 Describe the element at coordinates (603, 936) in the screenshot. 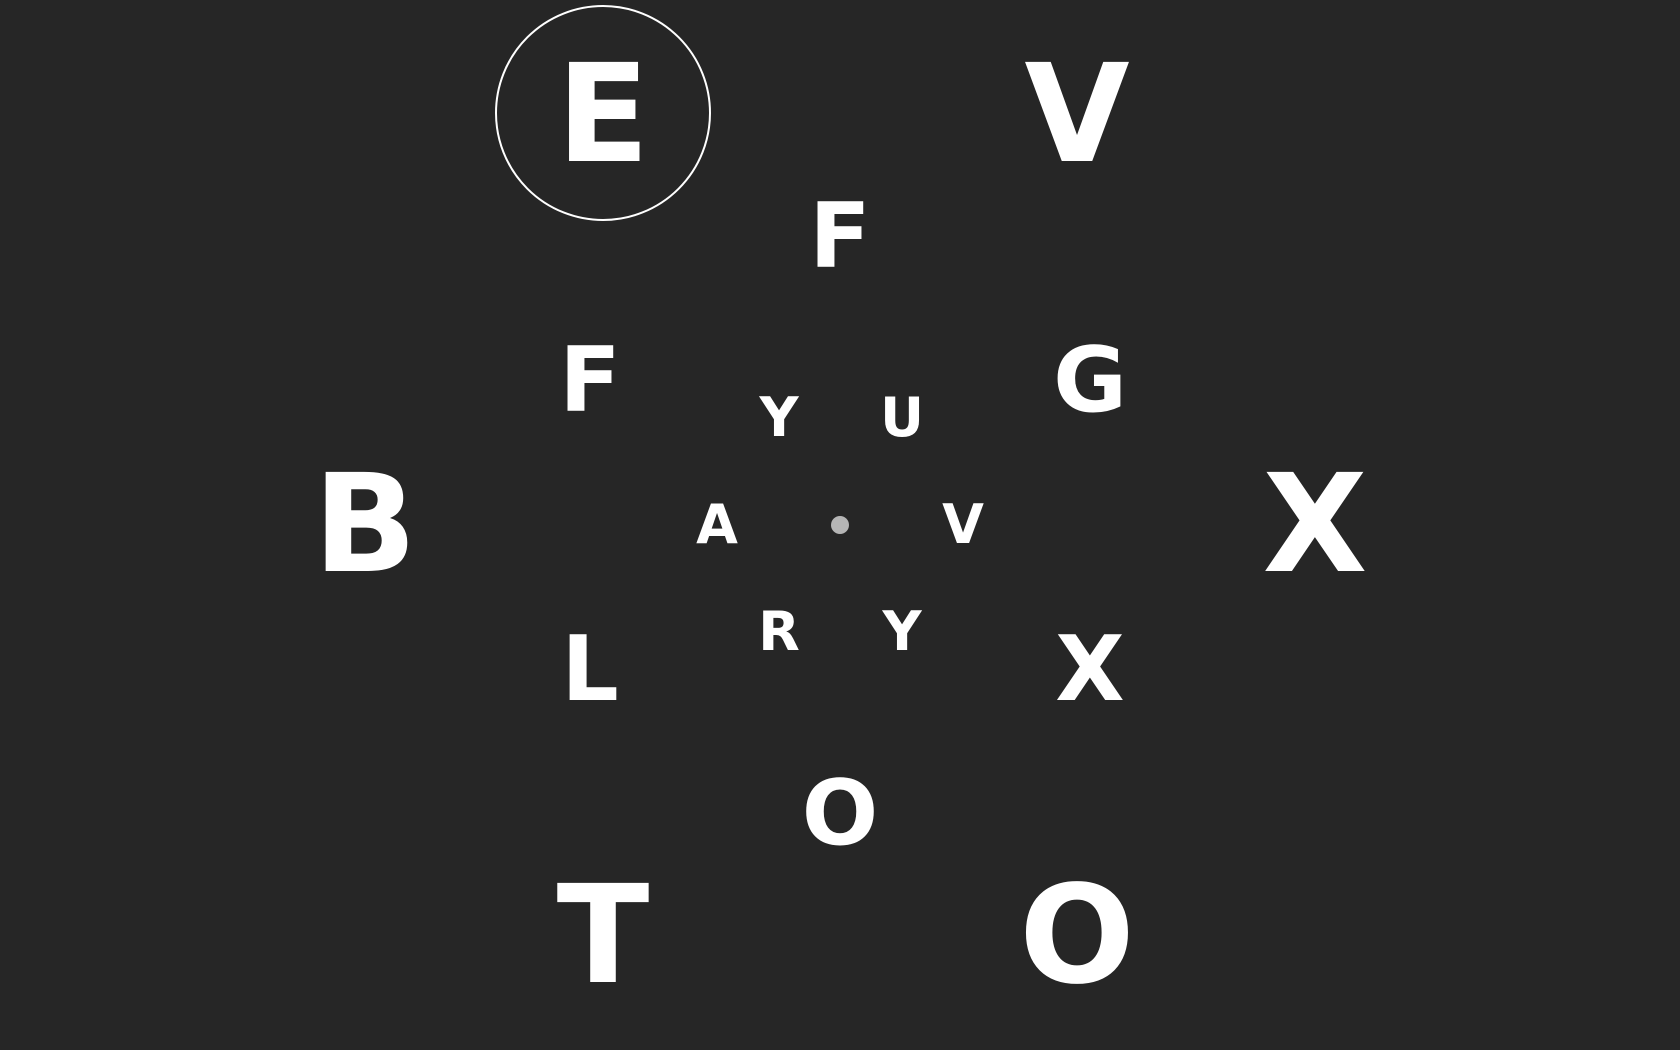

I see `outer-letter-bottom-left: T` at that location.